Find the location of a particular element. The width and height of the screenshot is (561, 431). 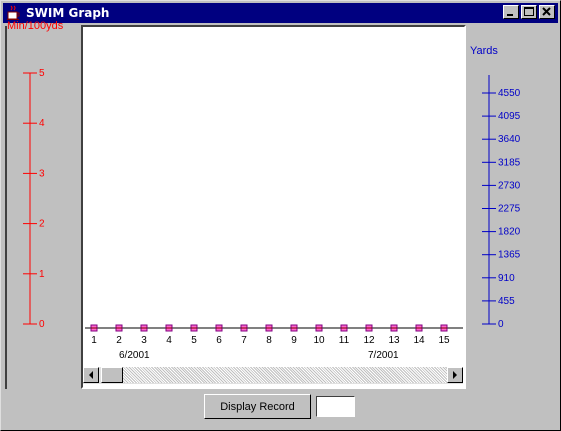

x-axis-day-label: 10 is located at coordinates (319, 340).